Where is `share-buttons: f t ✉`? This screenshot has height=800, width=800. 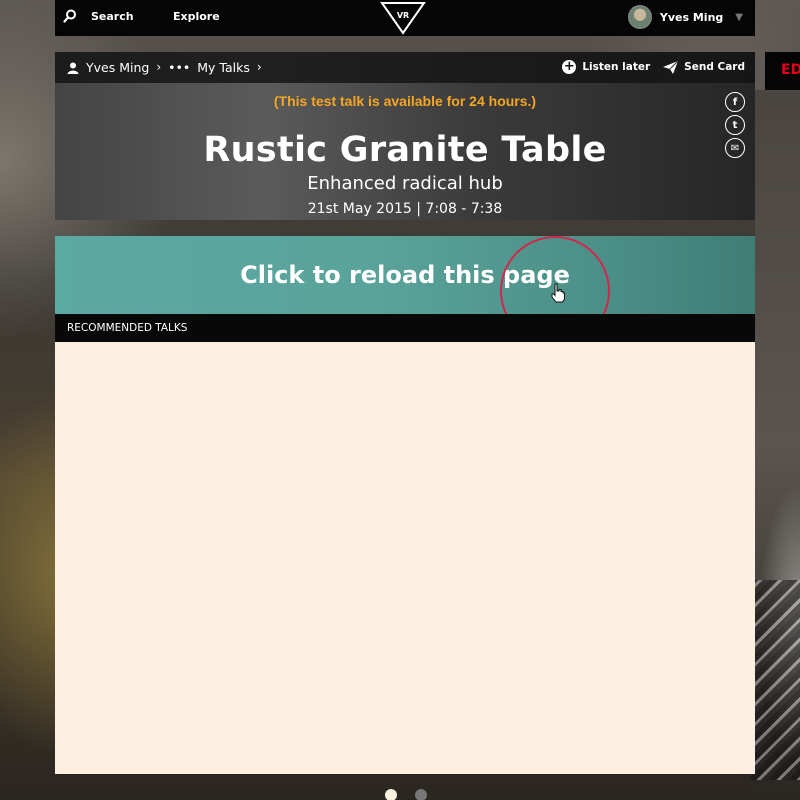
share-buttons: f t ✉ is located at coordinates (735, 125).